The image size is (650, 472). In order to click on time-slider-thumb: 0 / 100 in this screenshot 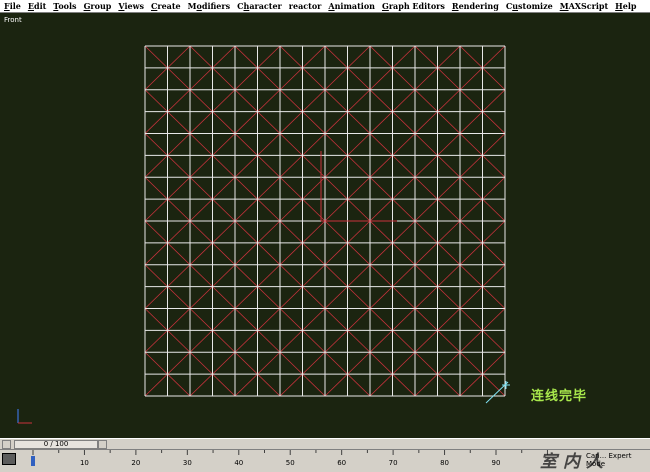, I will do `click(56, 444)`.